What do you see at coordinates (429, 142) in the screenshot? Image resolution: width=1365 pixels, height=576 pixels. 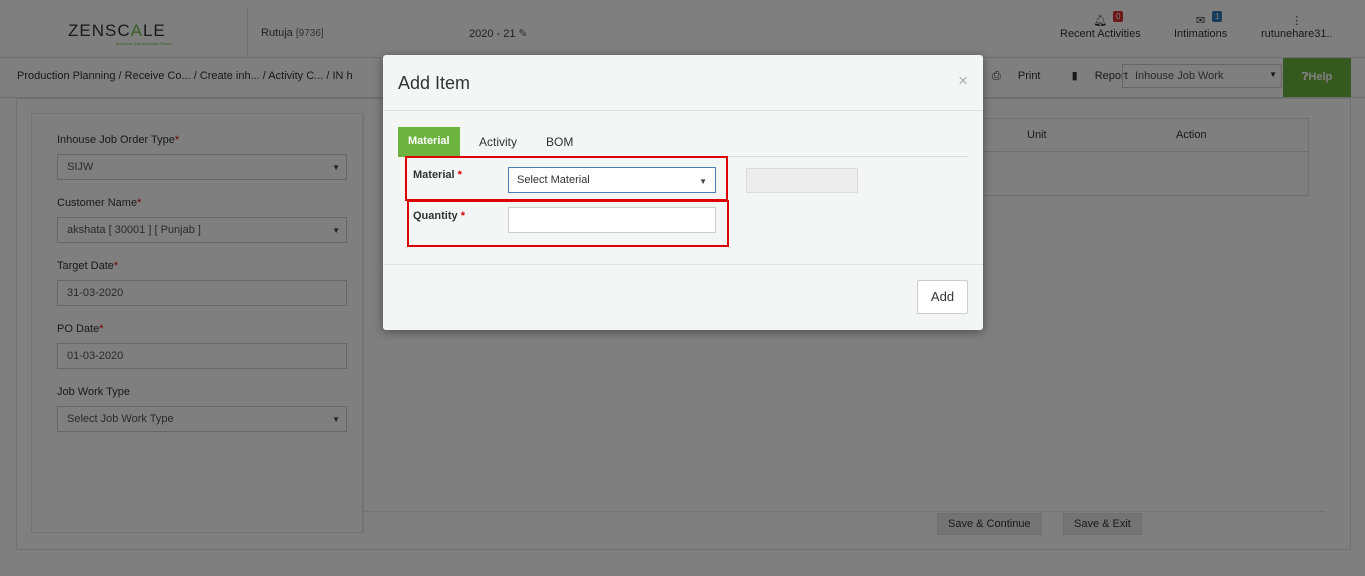 I see `tab-material: Material` at bounding box center [429, 142].